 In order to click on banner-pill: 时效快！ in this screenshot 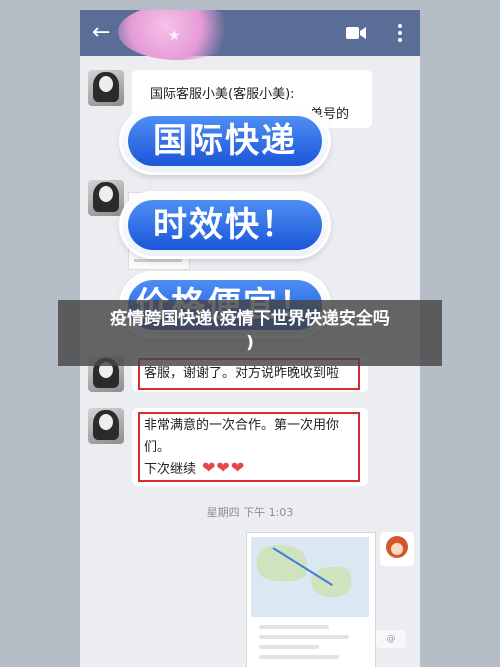, I will do `click(225, 225)`.